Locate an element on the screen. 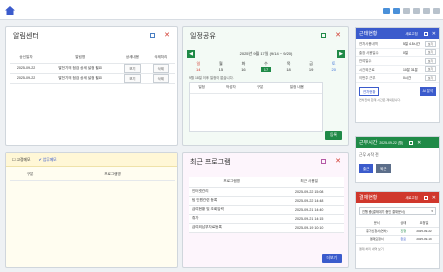  date-cell: 20 is located at coordinates (333, 69).